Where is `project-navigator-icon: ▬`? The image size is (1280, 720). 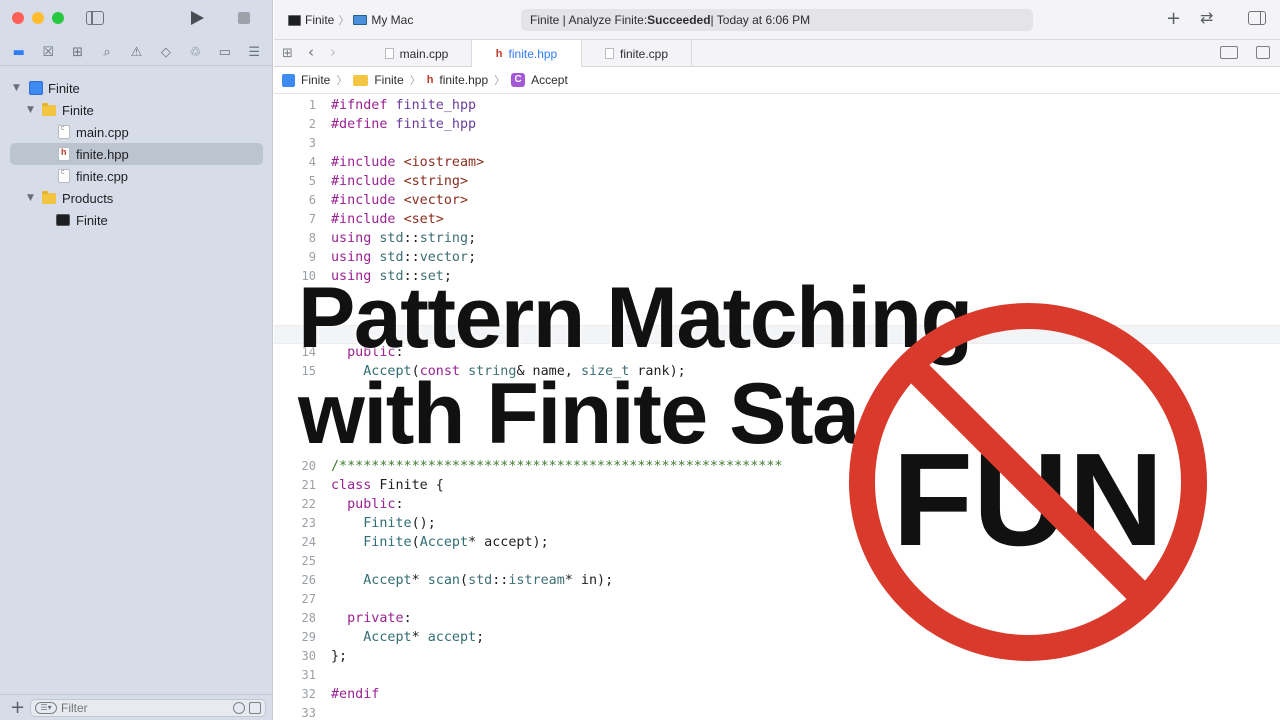 project-navigator-icon: ▬ is located at coordinates (19, 53).